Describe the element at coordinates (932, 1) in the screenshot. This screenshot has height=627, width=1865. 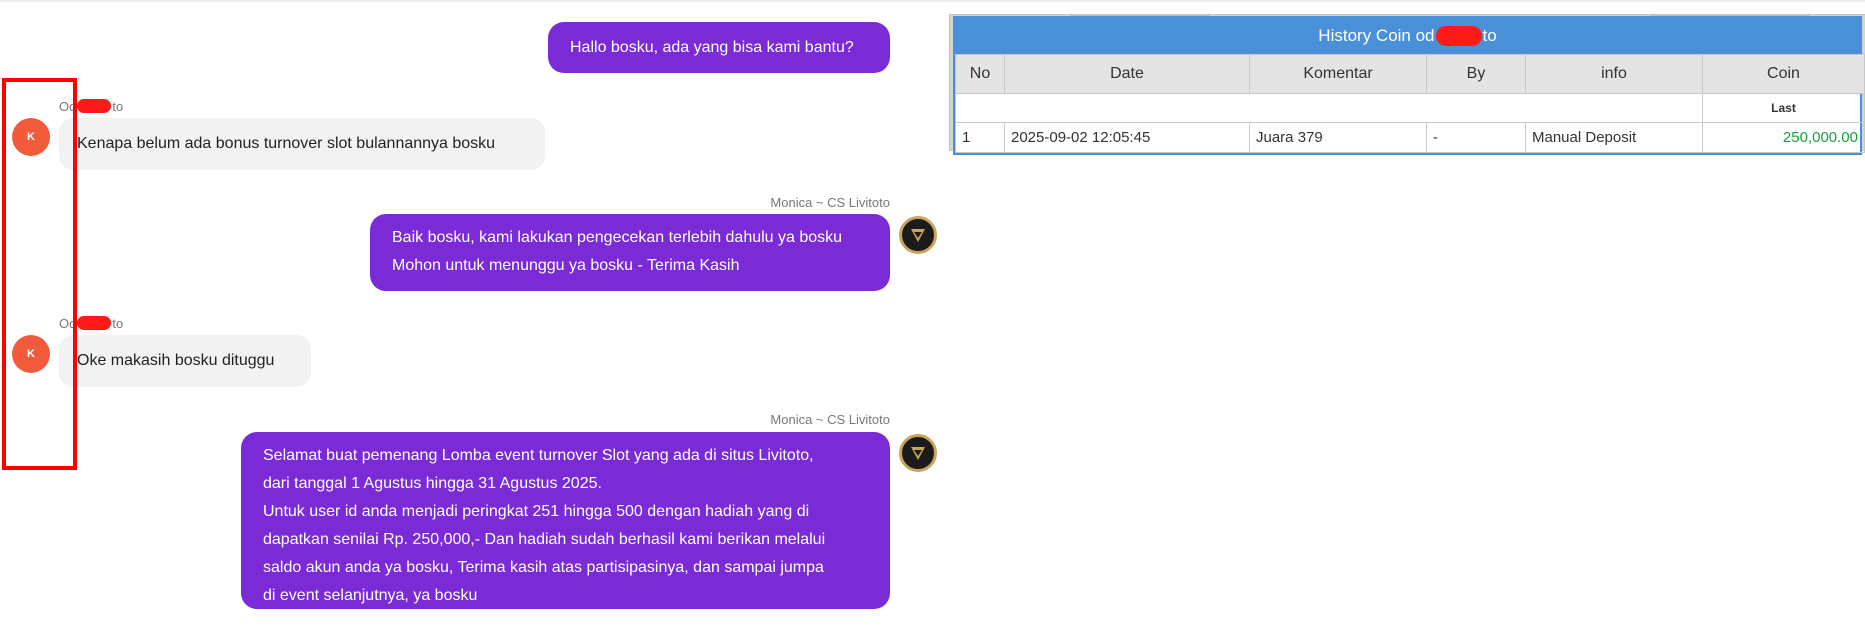
I see `top-edge` at that location.